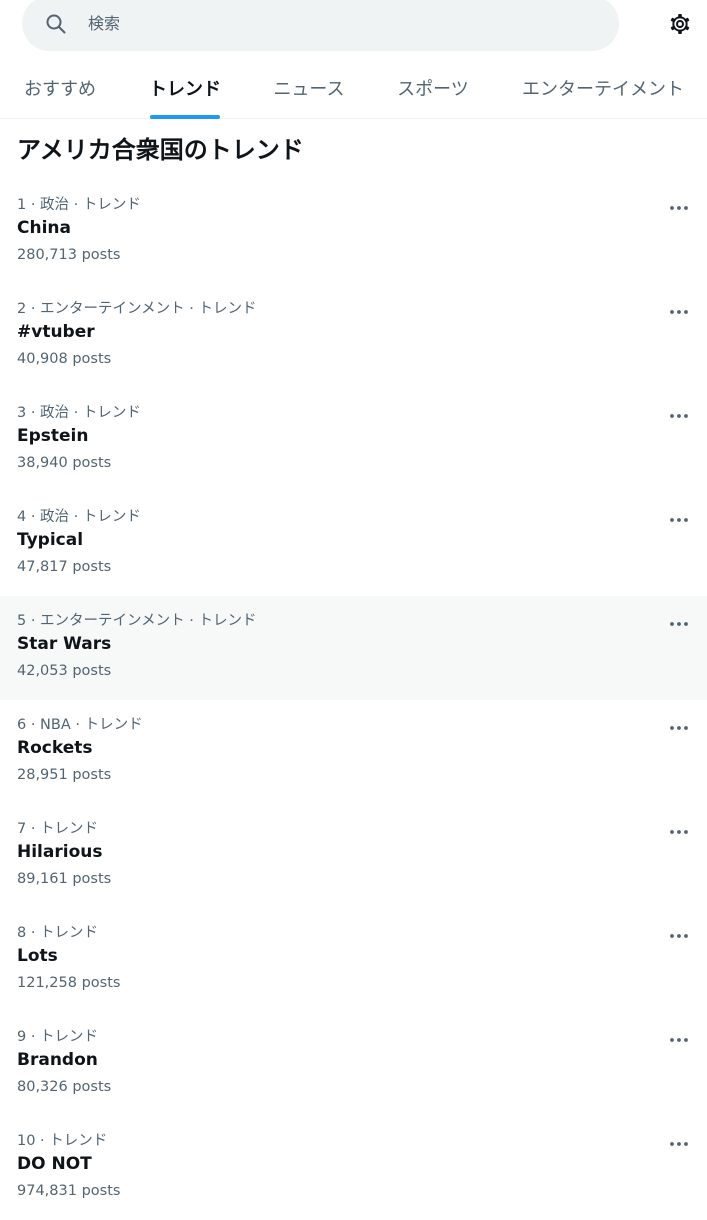 The width and height of the screenshot is (707, 1220). Describe the element at coordinates (56, 24) in the screenshot. I see `search-icon` at that location.